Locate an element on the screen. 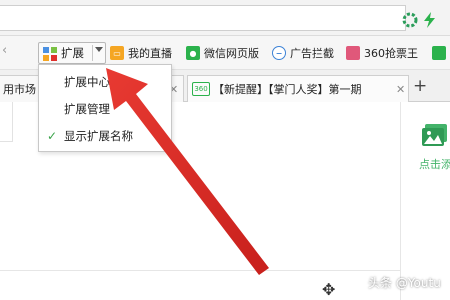 The height and width of the screenshot is (300, 450). watermark: 头条 @Youtu is located at coordinates (404, 283).